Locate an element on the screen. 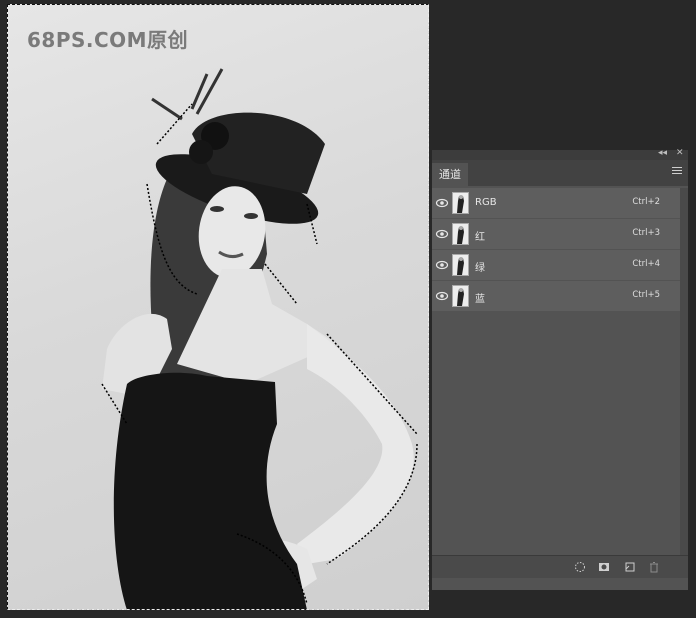  watermark-text: 68PS.COM原创 is located at coordinates (108, 40).